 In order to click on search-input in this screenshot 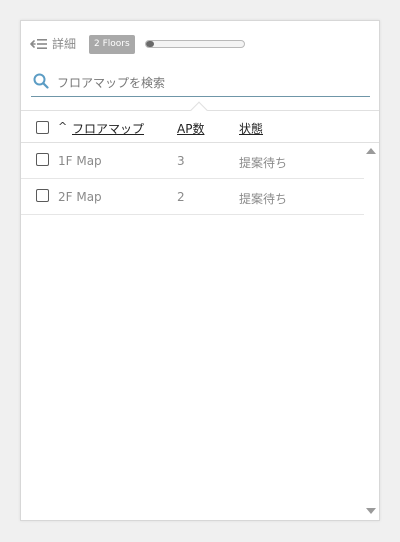, I will do `click(207, 82)`.